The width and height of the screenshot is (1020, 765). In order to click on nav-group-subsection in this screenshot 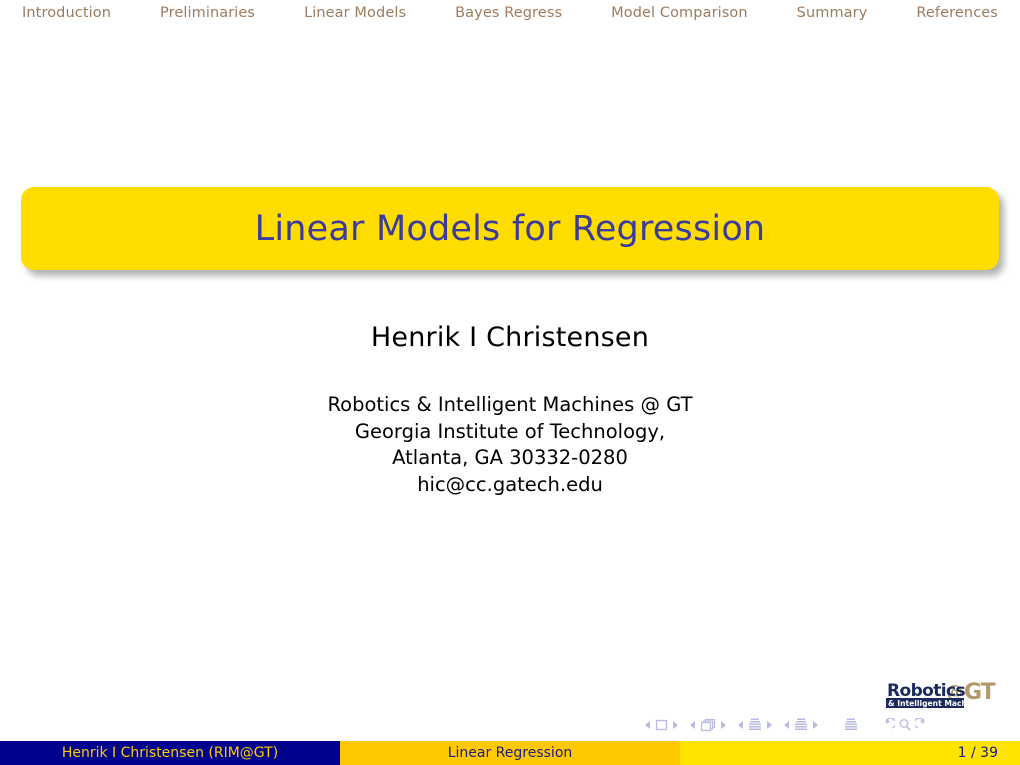, I will do `click(755, 725)`.